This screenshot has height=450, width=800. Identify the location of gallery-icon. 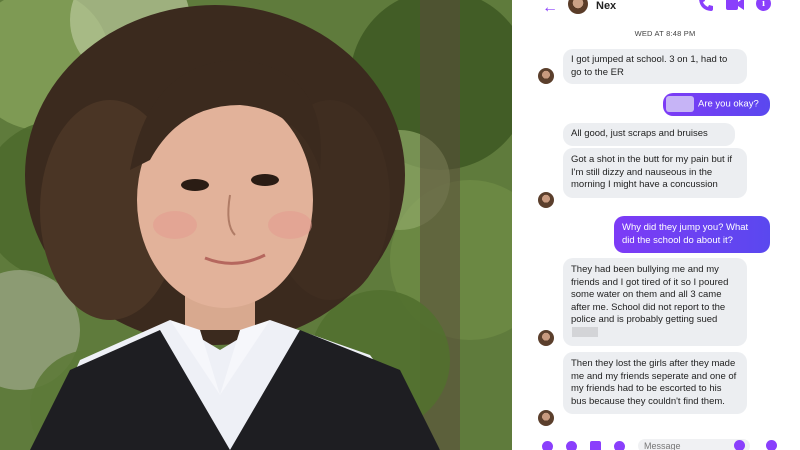
(595, 445).